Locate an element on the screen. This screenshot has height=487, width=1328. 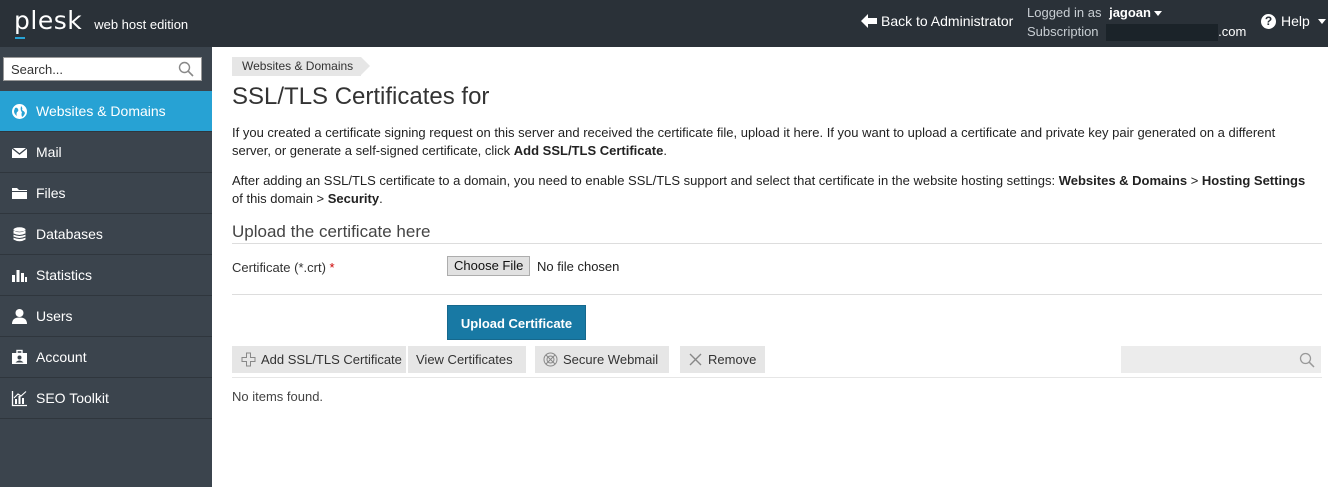
help-menu: ? Help is located at coordinates (1293, 21).